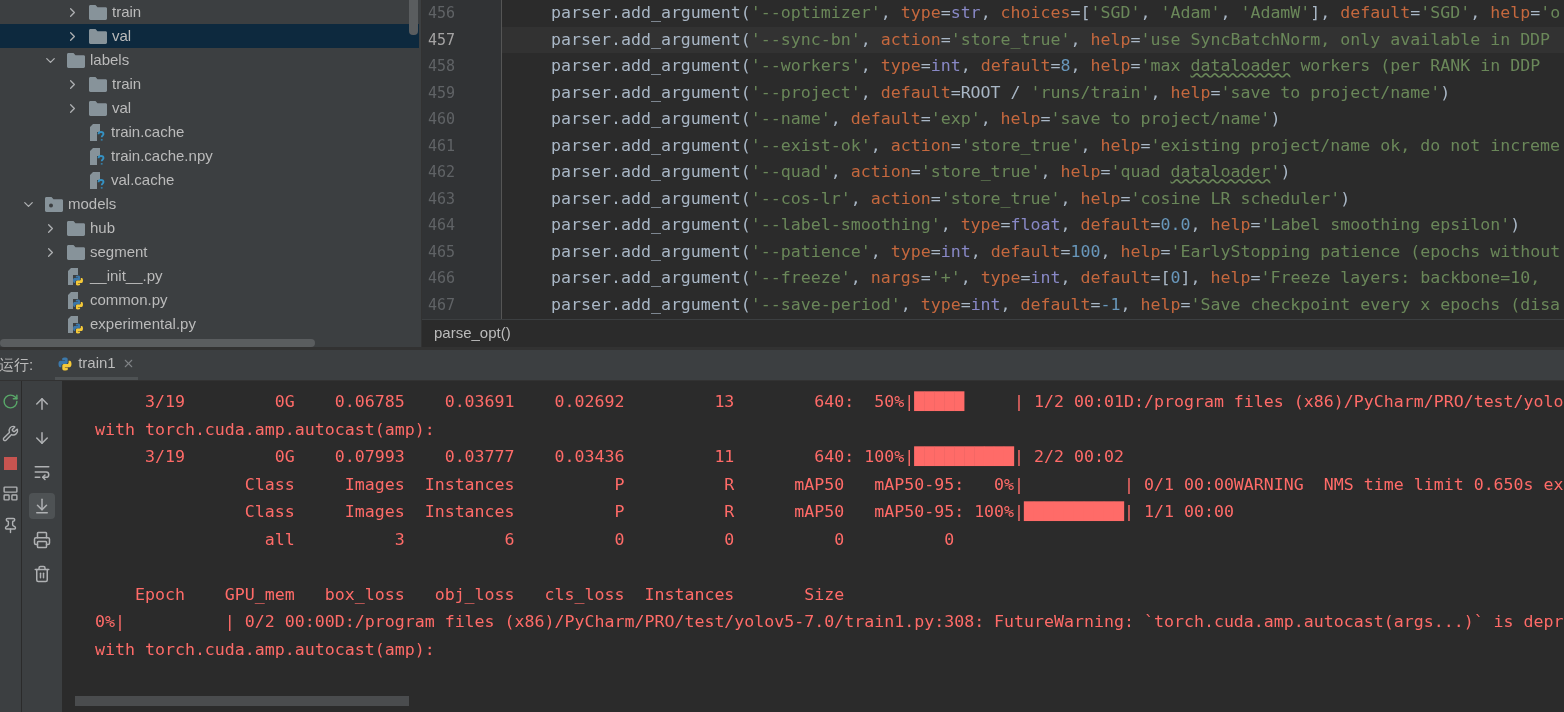 The width and height of the screenshot is (1564, 712). Describe the element at coordinates (1046, 278) in the screenshot. I see `code-line: parser.add_argument('--freeze', nargs='+', type=int, default=[0], help='Freeze layers: backbone=10,` at that location.